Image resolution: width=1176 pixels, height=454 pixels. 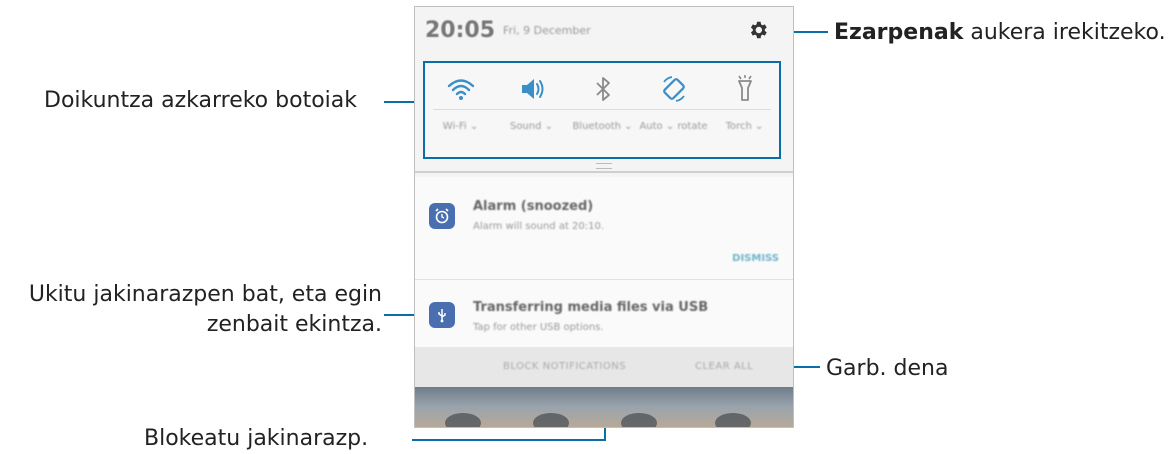 What do you see at coordinates (461, 89) in the screenshot?
I see `wifi-icon` at bounding box center [461, 89].